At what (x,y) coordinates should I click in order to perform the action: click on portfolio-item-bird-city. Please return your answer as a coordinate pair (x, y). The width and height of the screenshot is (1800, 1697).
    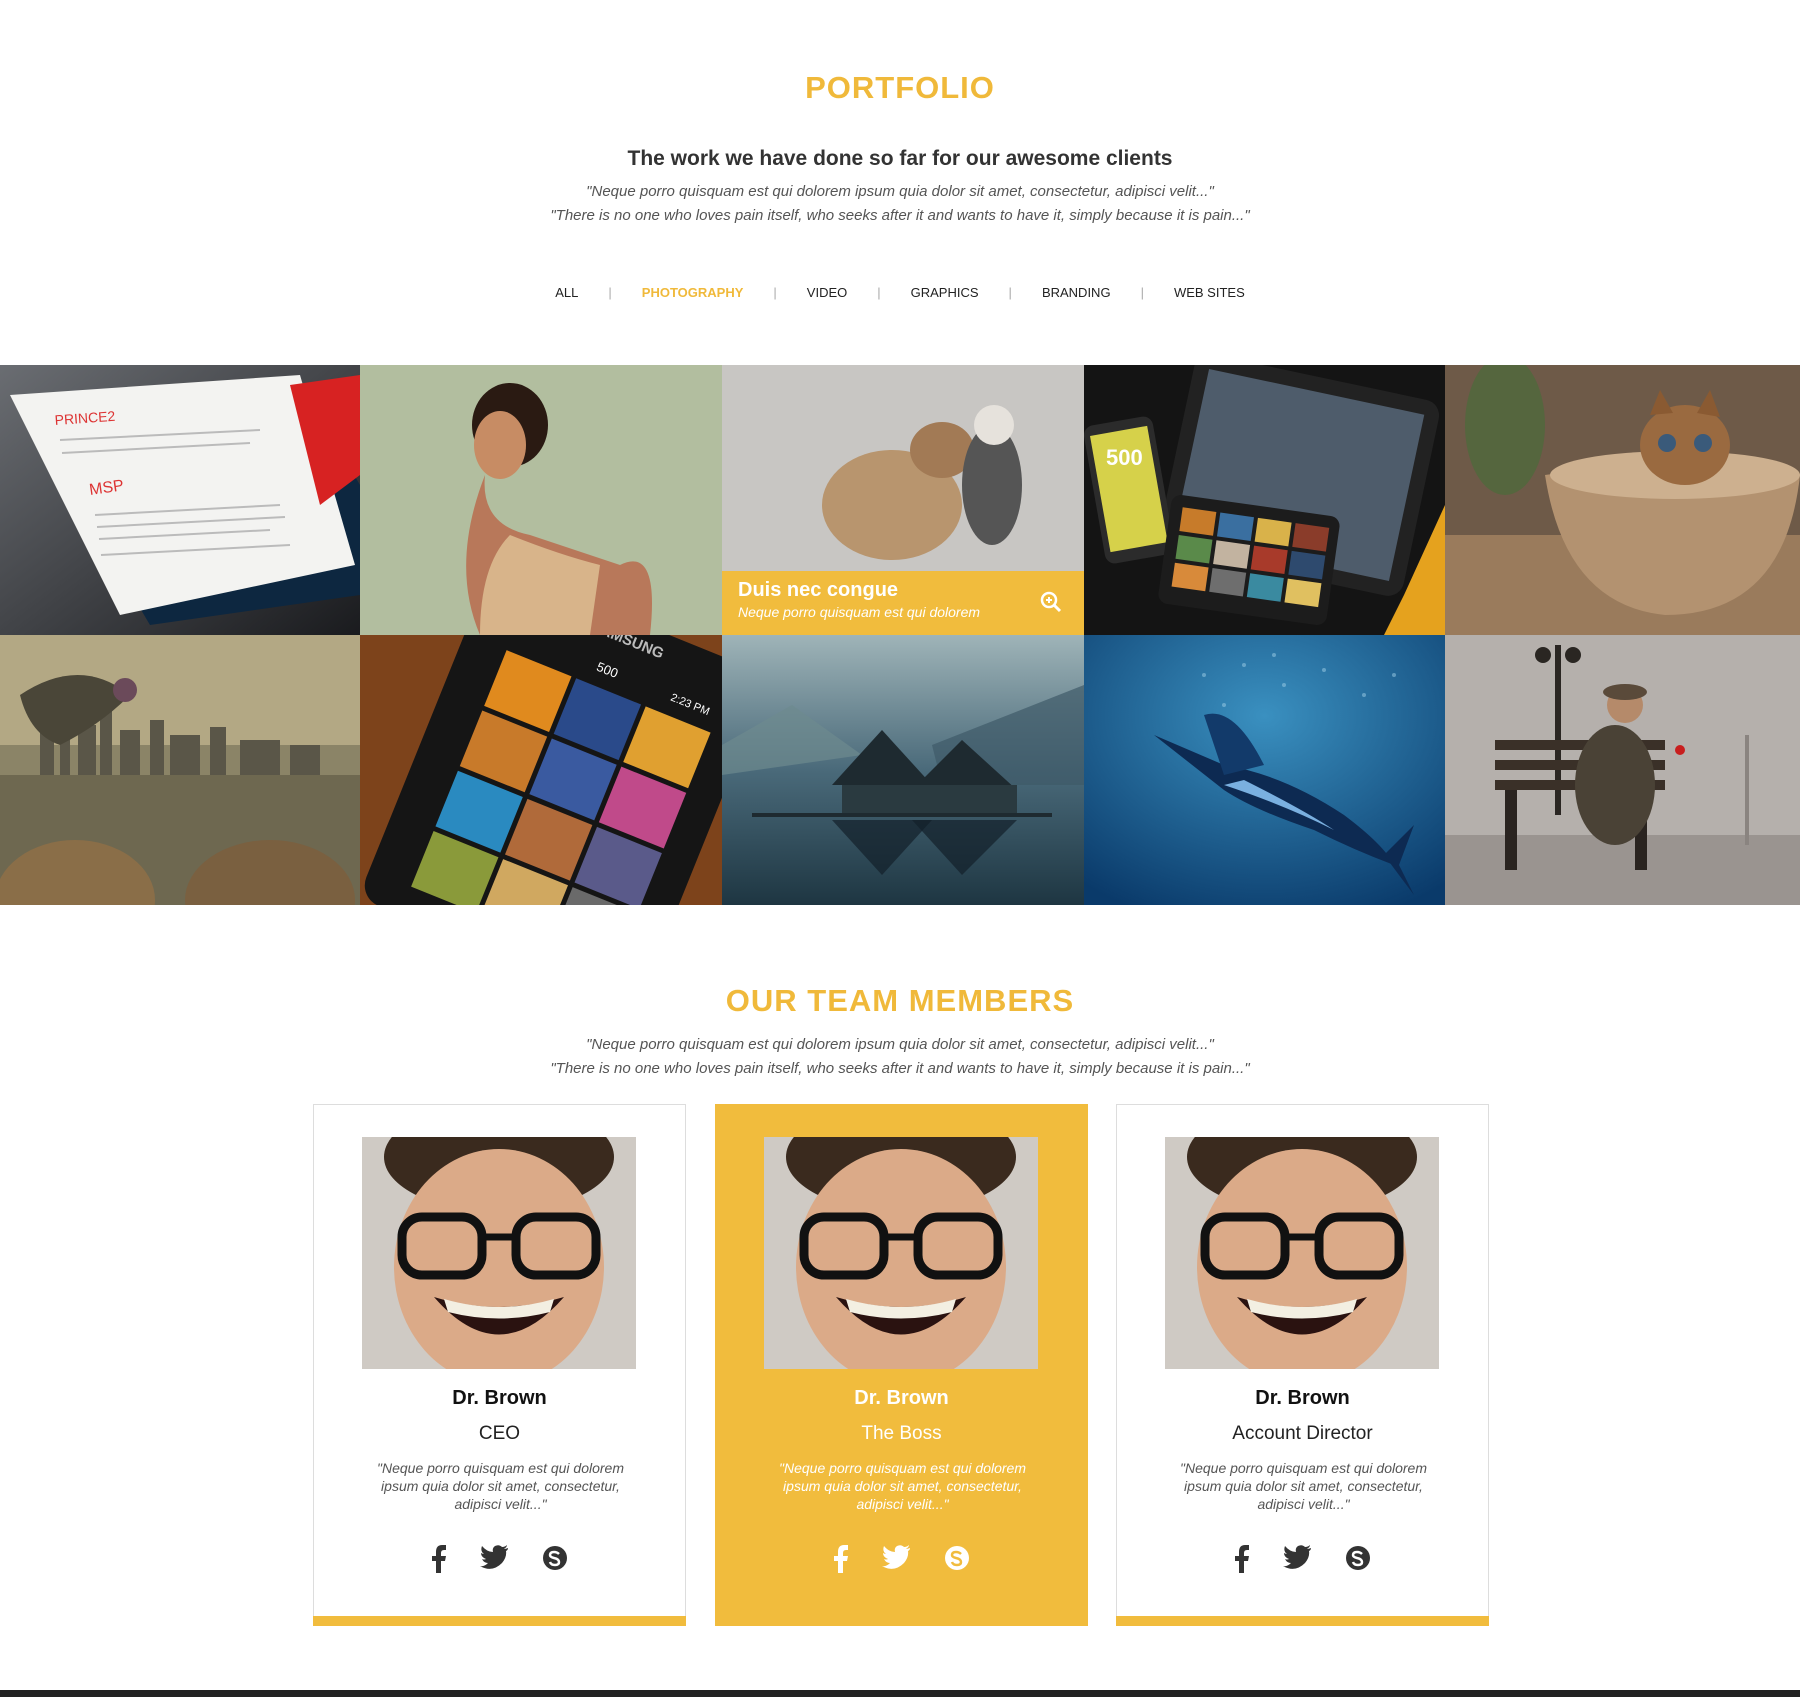
    Looking at the image, I should click on (180, 770).